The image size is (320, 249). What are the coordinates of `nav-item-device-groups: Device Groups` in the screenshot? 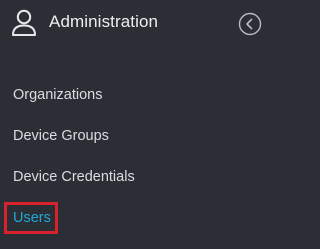 It's located at (61, 136).